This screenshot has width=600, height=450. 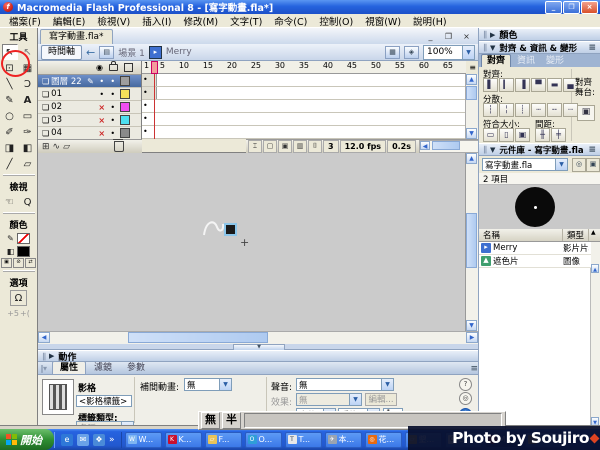 I want to click on maximize-button: ❐, so click(x=571, y=7).